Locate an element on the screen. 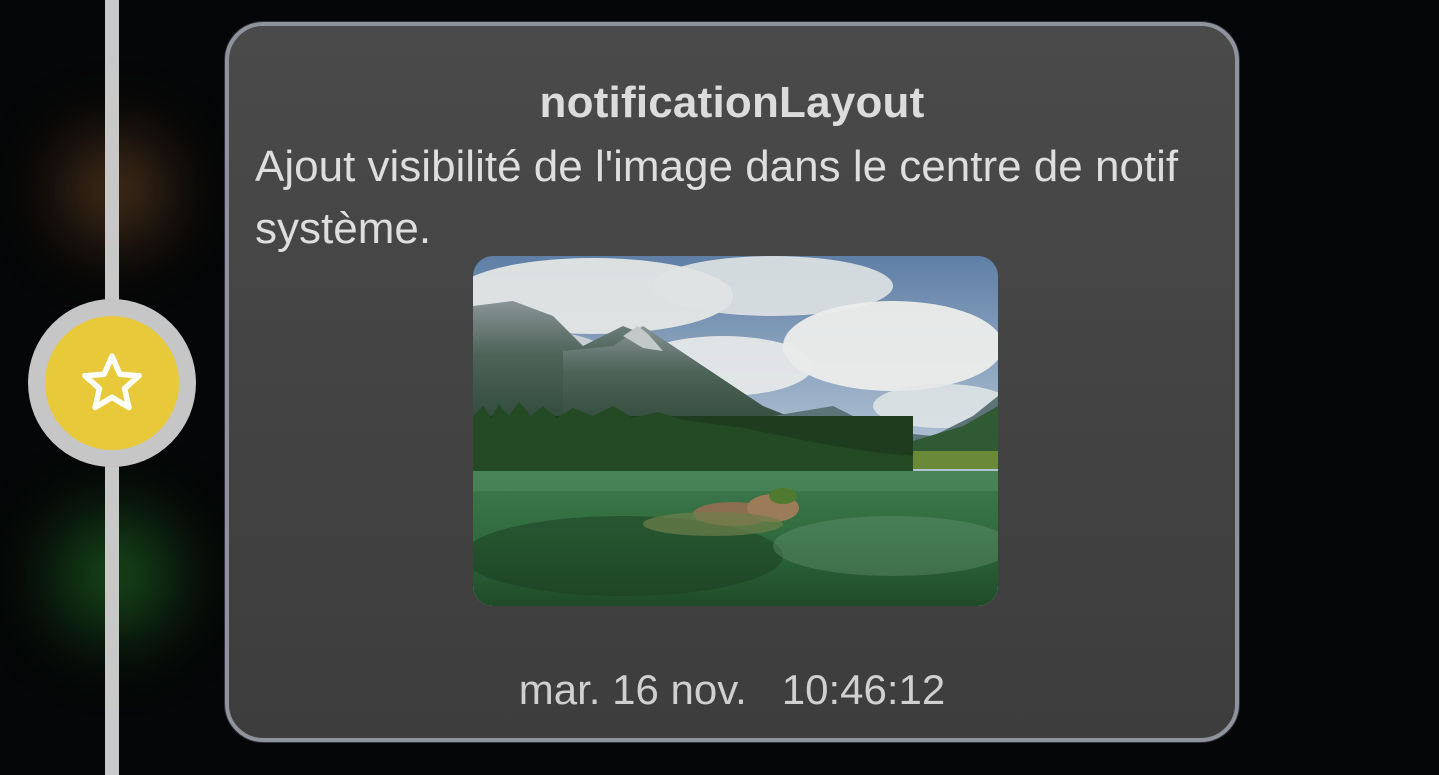 This screenshot has height=775, width=1439. notification-date: mar. 16 nov. is located at coordinates (632, 689).